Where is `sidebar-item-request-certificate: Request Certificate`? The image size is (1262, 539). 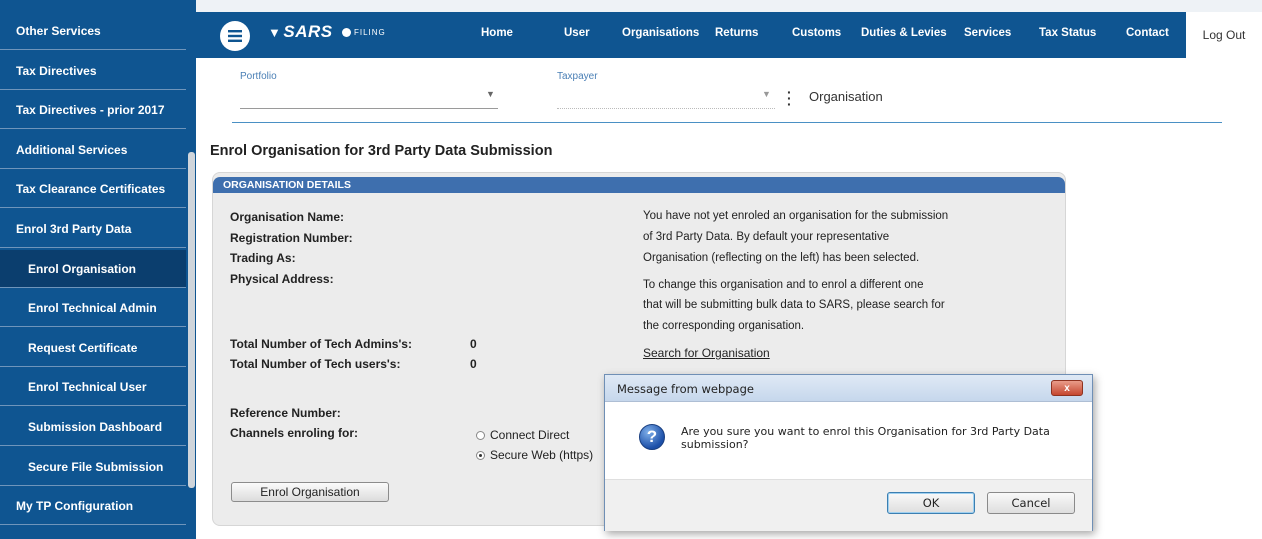 sidebar-item-request-certificate: Request Certificate is located at coordinates (93, 348).